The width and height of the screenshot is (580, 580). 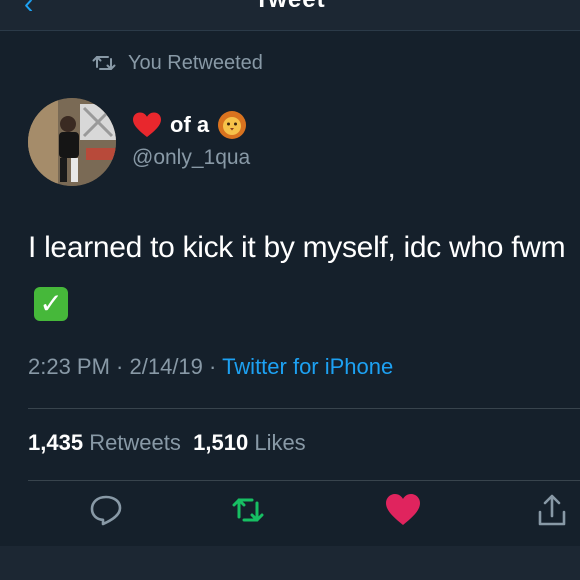 I want to click on tweet-source-link: Twitter for iPhone, so click(x=307, y=366).